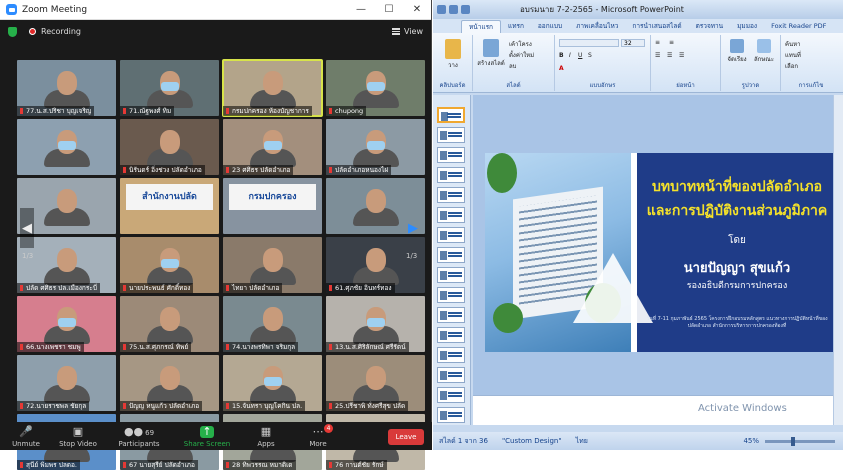 This screenshot has width=843, height=470. Describe the element at coordinates (169, 206) in the screenshot. I see `participant-tile: สำนักงานปลัด` at that location.